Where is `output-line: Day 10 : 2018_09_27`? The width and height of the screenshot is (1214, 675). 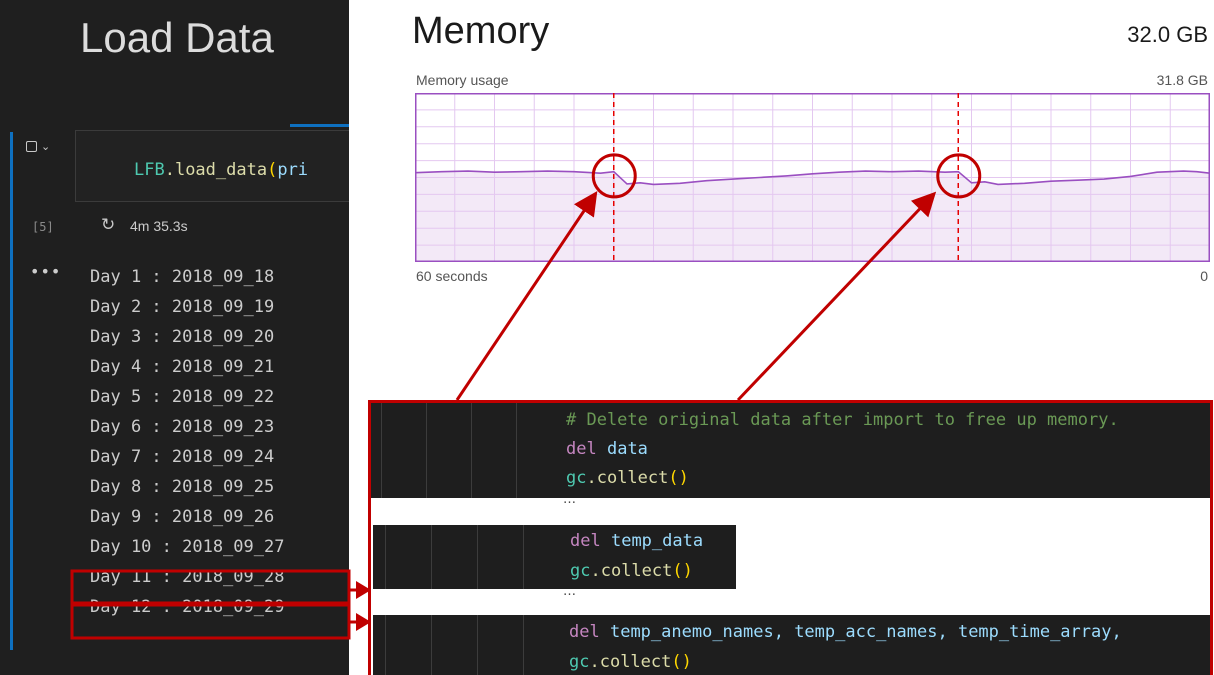 output-line: Day 10 : 2018_09_27 is located at coordinates (187, 547).